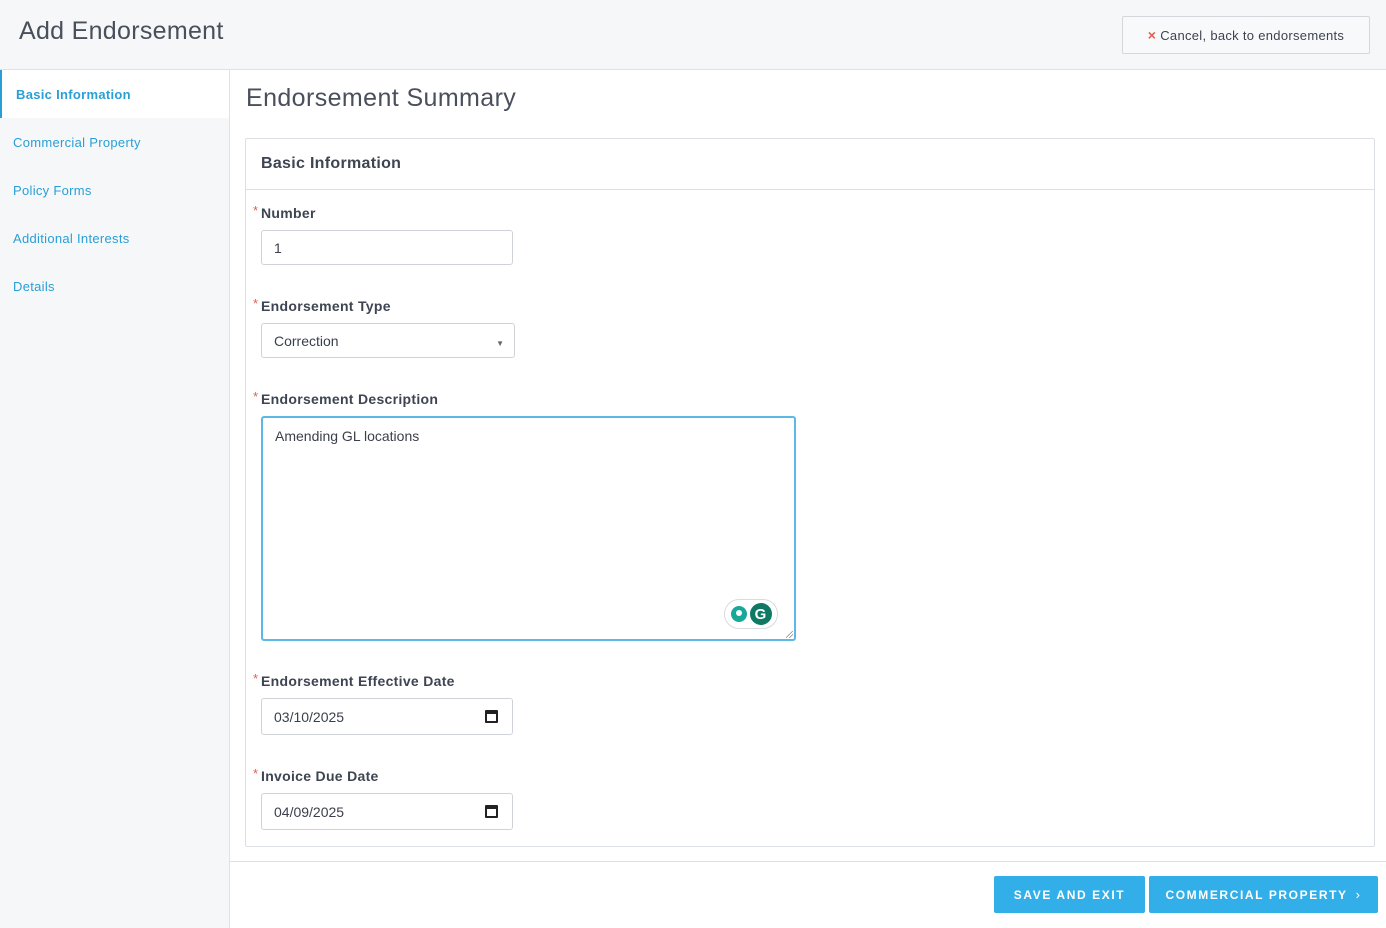  I want to click on footer-actions: SAVE AND EXIT COMMERCIAL PROPERTY ›, so click(808, 894).